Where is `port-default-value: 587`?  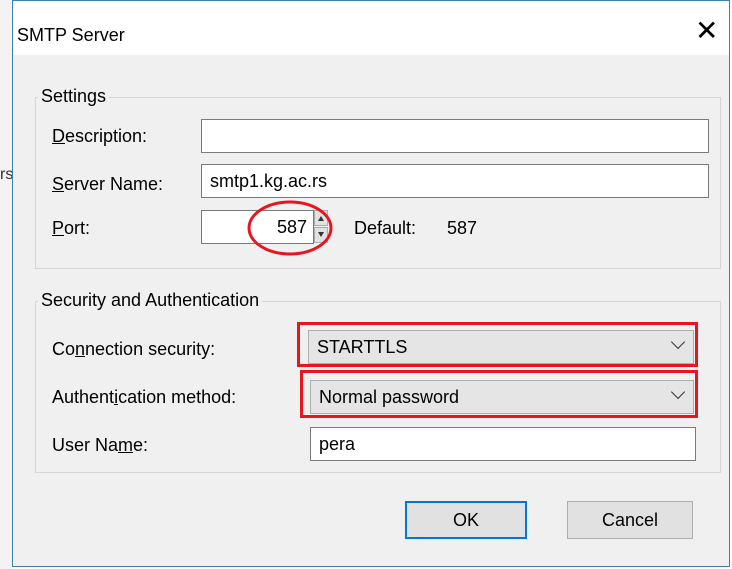
port-default-value: 587 is located at coordinates (462, 228).